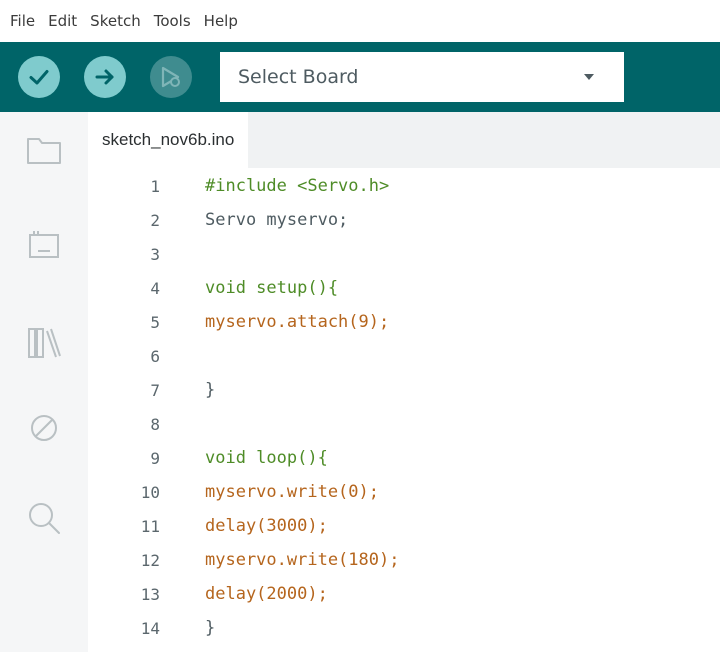 The width and height of the screenshot is (720, 652). What do you see at coordinates (404, 628) in the screenshot?
I see `code-line: 14 }` at bounding box center [404, 628].